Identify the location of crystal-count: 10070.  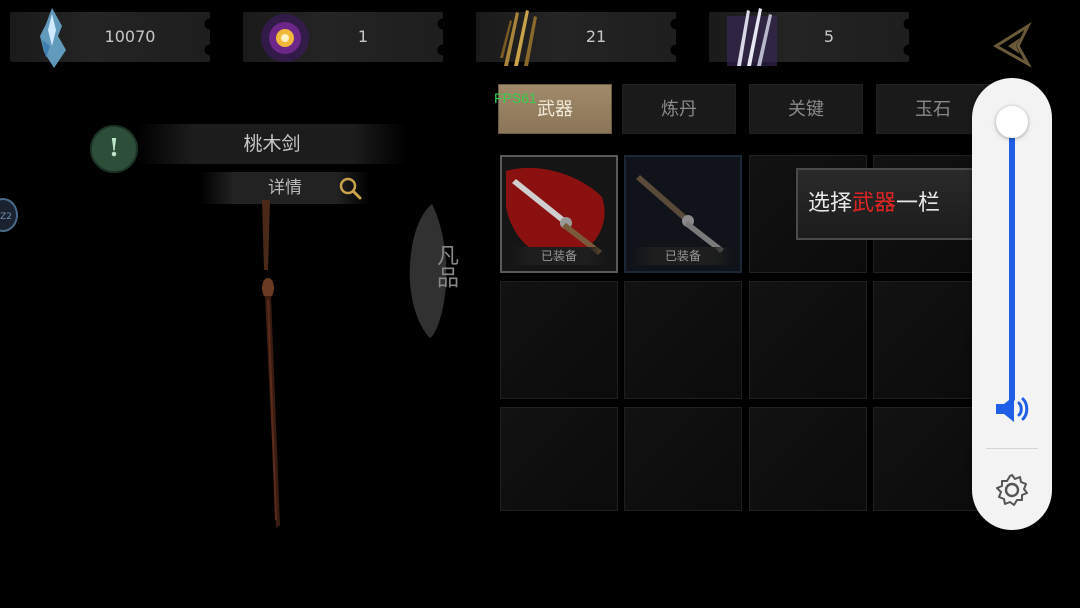
(130, 36).